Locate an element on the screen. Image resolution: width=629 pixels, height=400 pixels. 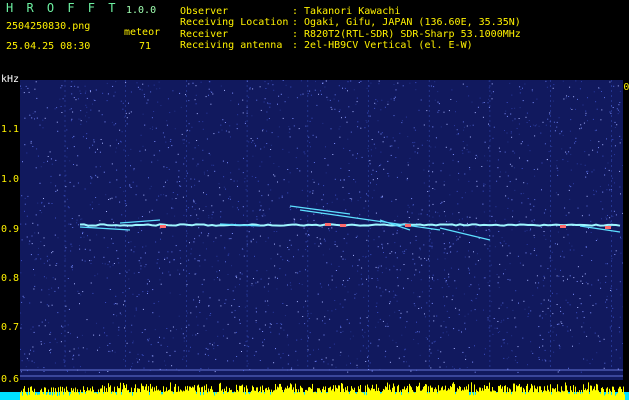
y-tick-label: 1.0 is located at coordinates (10, 179).